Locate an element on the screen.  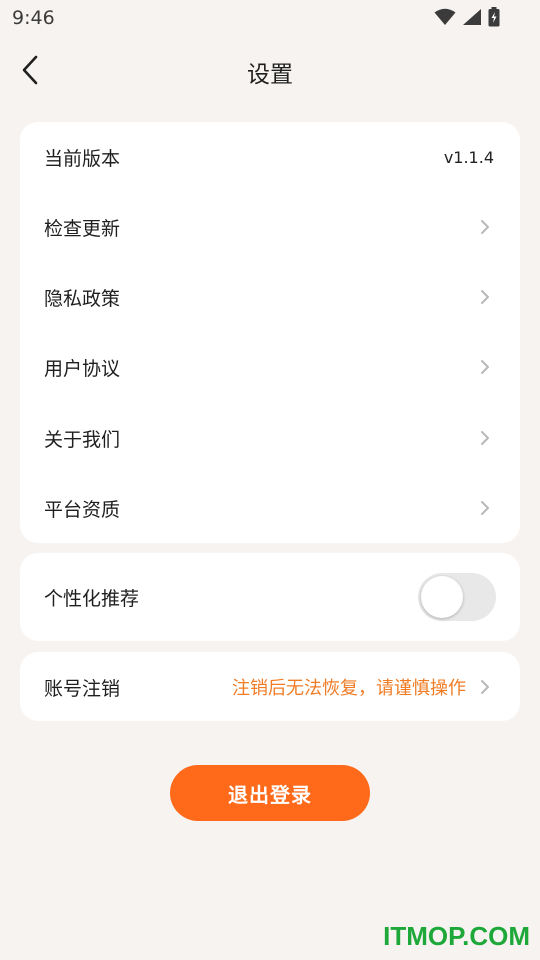
status-time: 9:46 is located at coordinates (33, 18).